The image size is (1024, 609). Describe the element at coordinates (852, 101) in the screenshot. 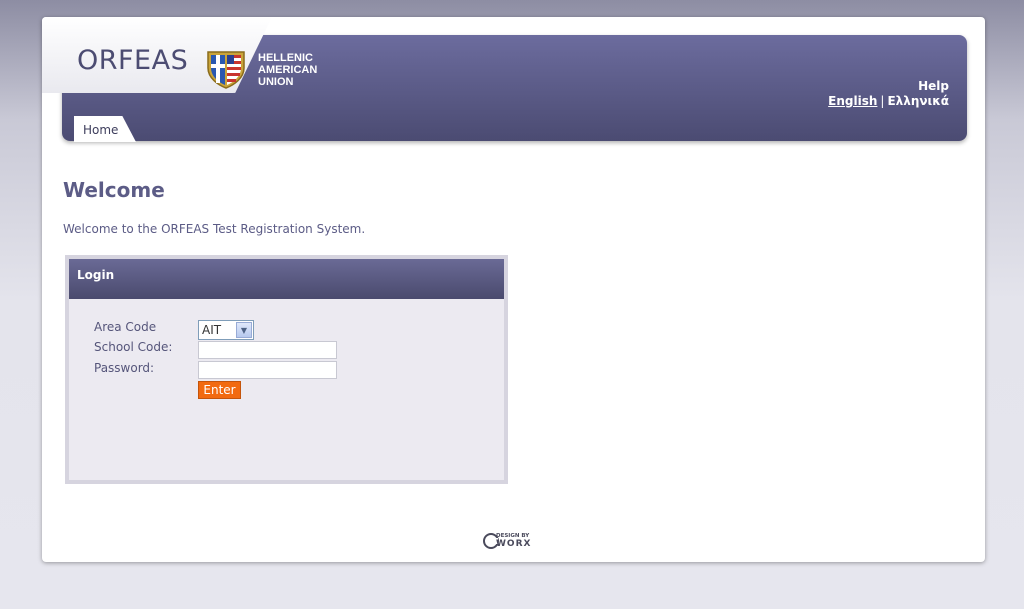

I see `lang-english-link: English` at that location.